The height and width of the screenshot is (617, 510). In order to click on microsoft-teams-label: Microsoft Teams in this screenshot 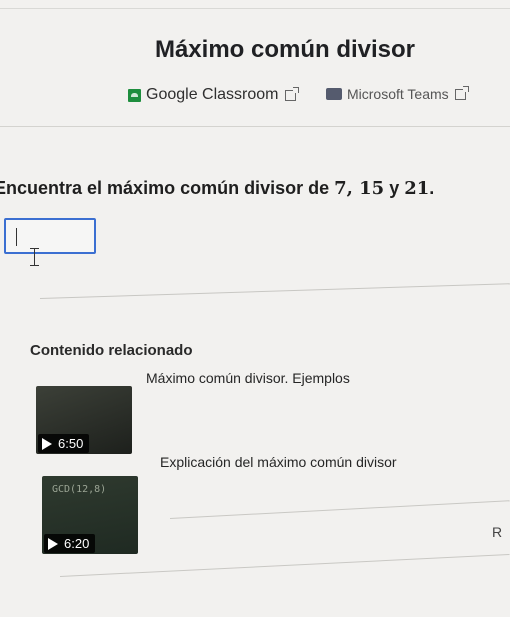, I will do `click(398, 94)`.